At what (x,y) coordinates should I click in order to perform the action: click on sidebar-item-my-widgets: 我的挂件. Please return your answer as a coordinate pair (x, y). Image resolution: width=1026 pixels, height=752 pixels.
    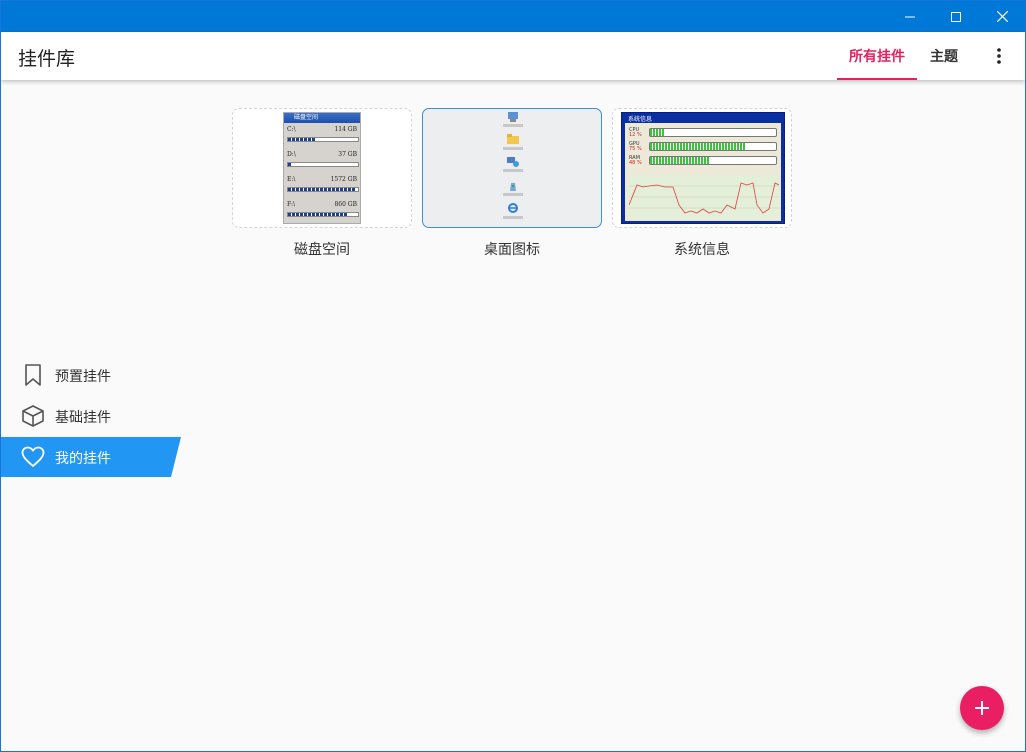
    Looking at the image, I should click on (91, 457).